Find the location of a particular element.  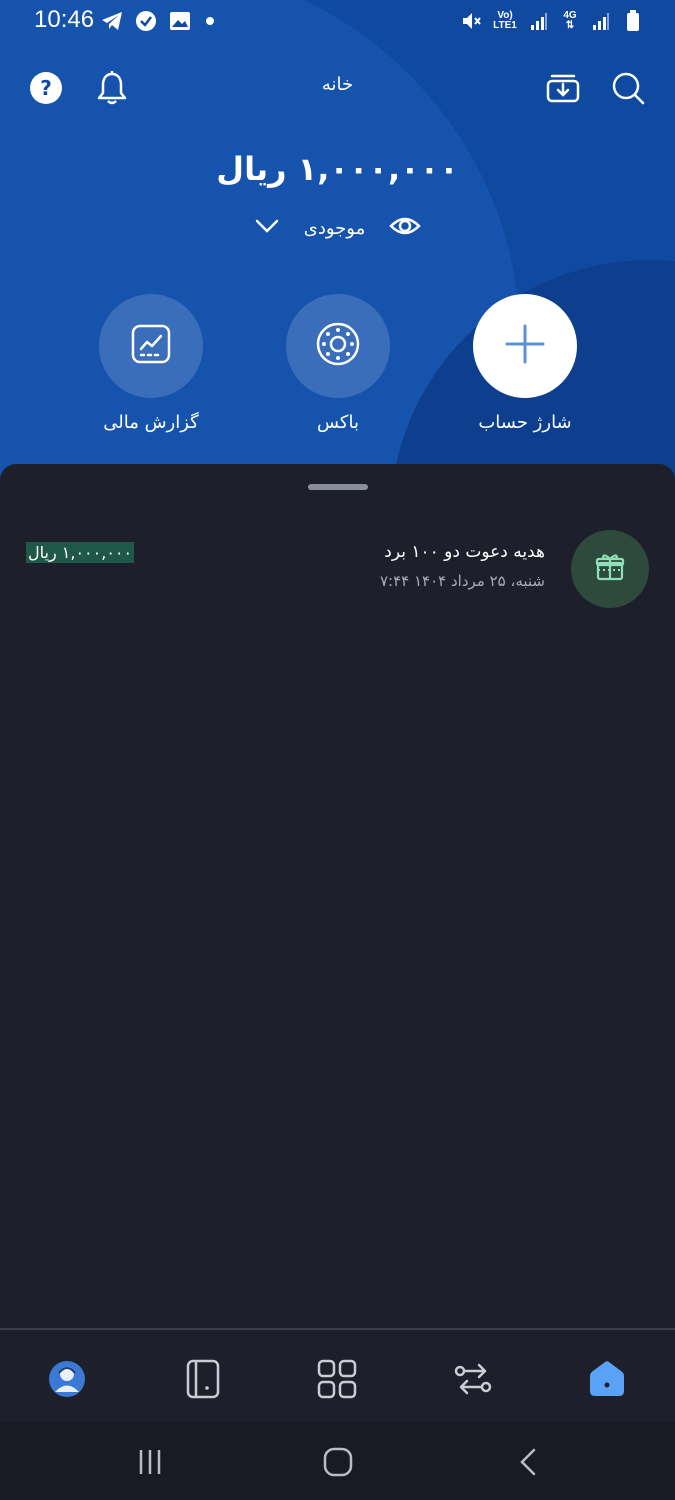

lte-label: LTE1 is located at coordinates (505, 25).